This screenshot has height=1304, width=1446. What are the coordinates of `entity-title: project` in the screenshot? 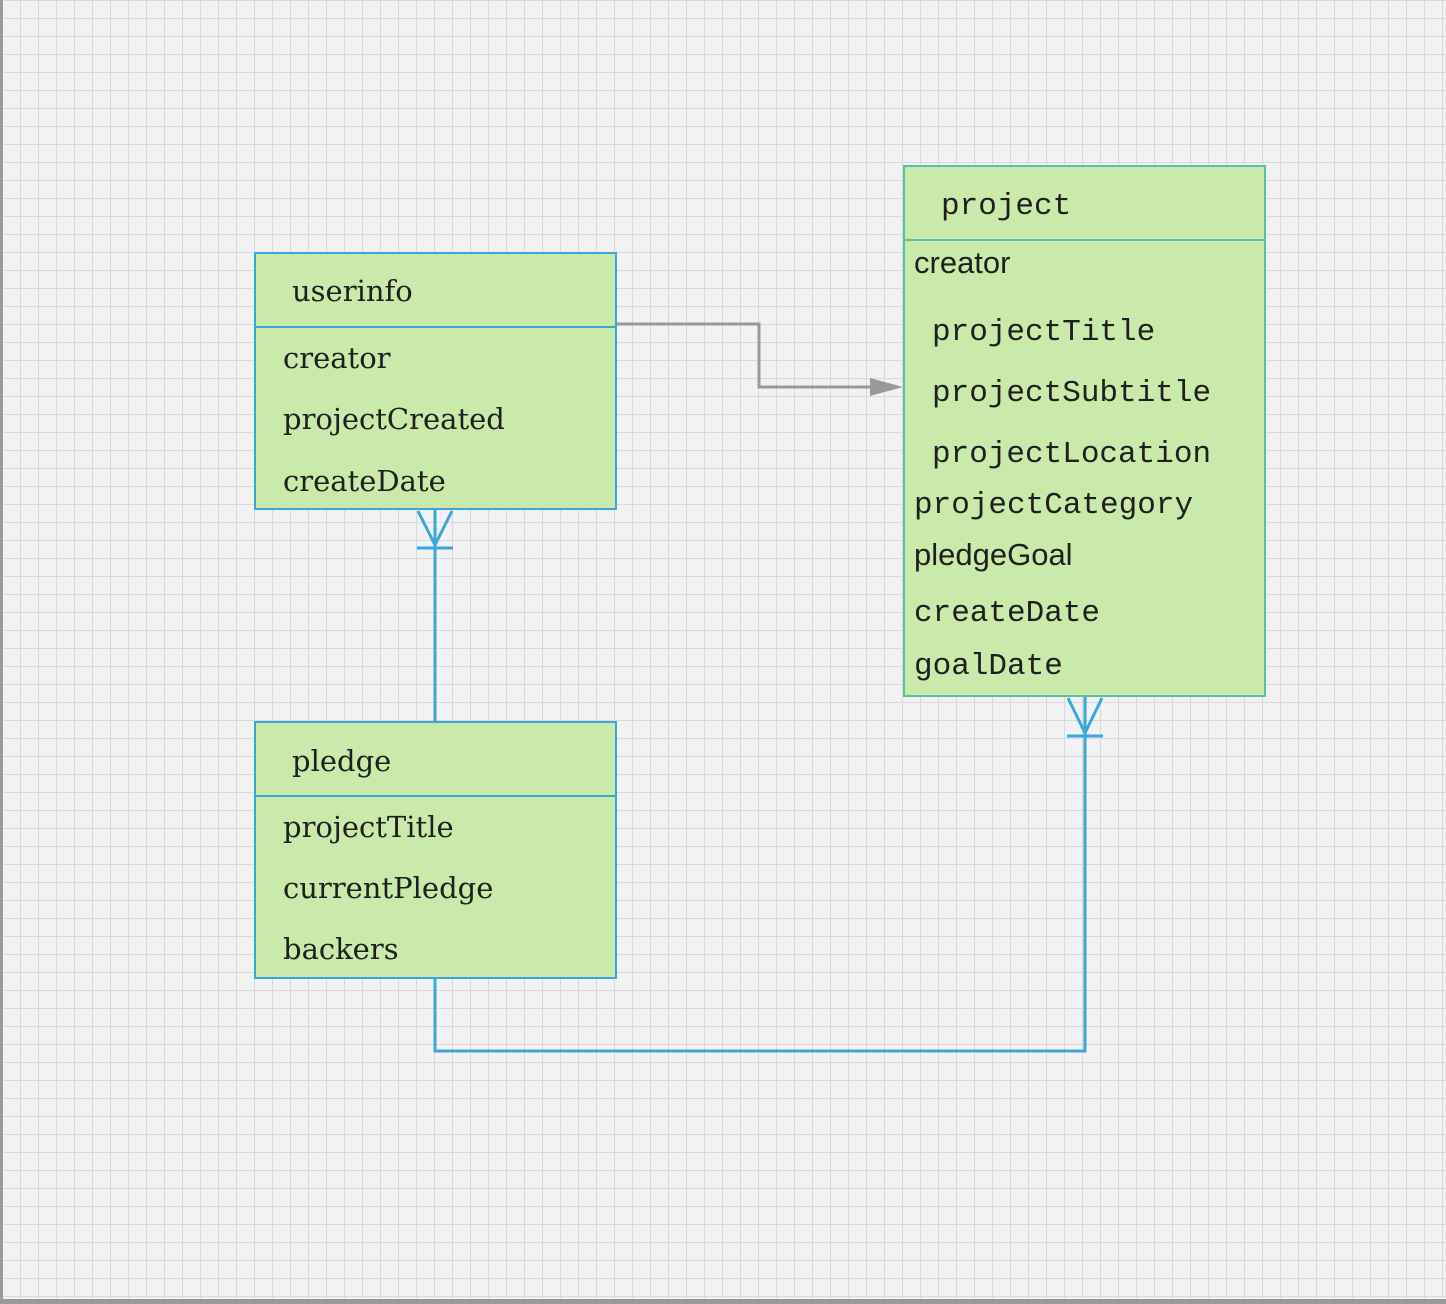 It's located at (1006, 206).